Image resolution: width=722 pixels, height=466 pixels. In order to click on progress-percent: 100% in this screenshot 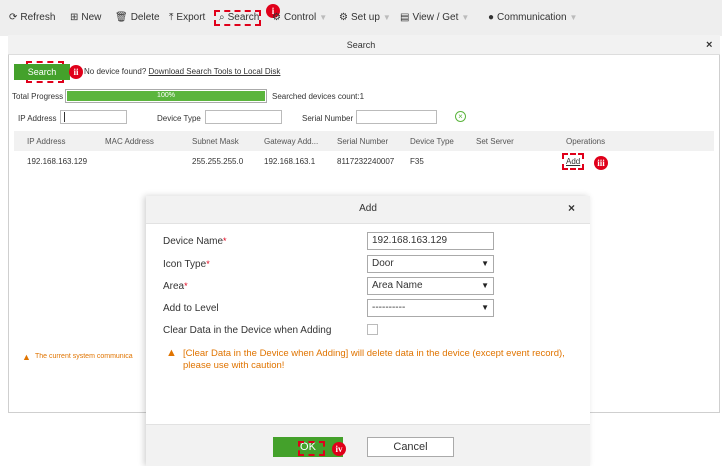, I will do `click(166, 95)`.